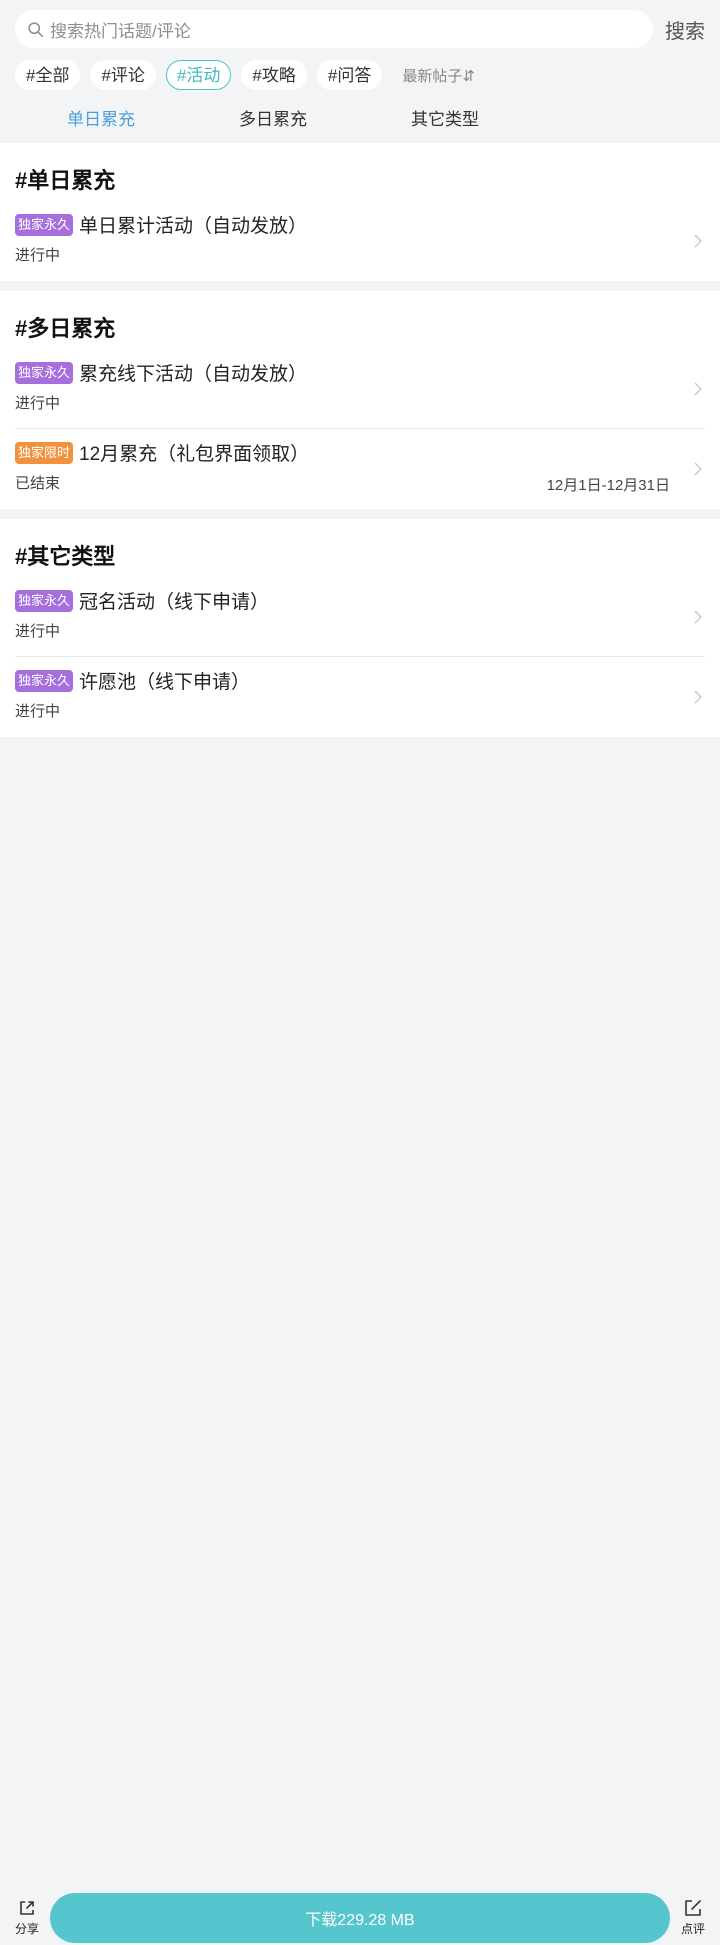 This screenshot has height=1945, width=720. I want to click on review-label: 点评, so click(692, 1929).